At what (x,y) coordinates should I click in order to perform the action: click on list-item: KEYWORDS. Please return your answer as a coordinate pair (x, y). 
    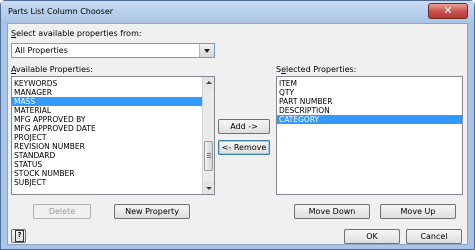
    Looking at the image, I should click on (113, 83).